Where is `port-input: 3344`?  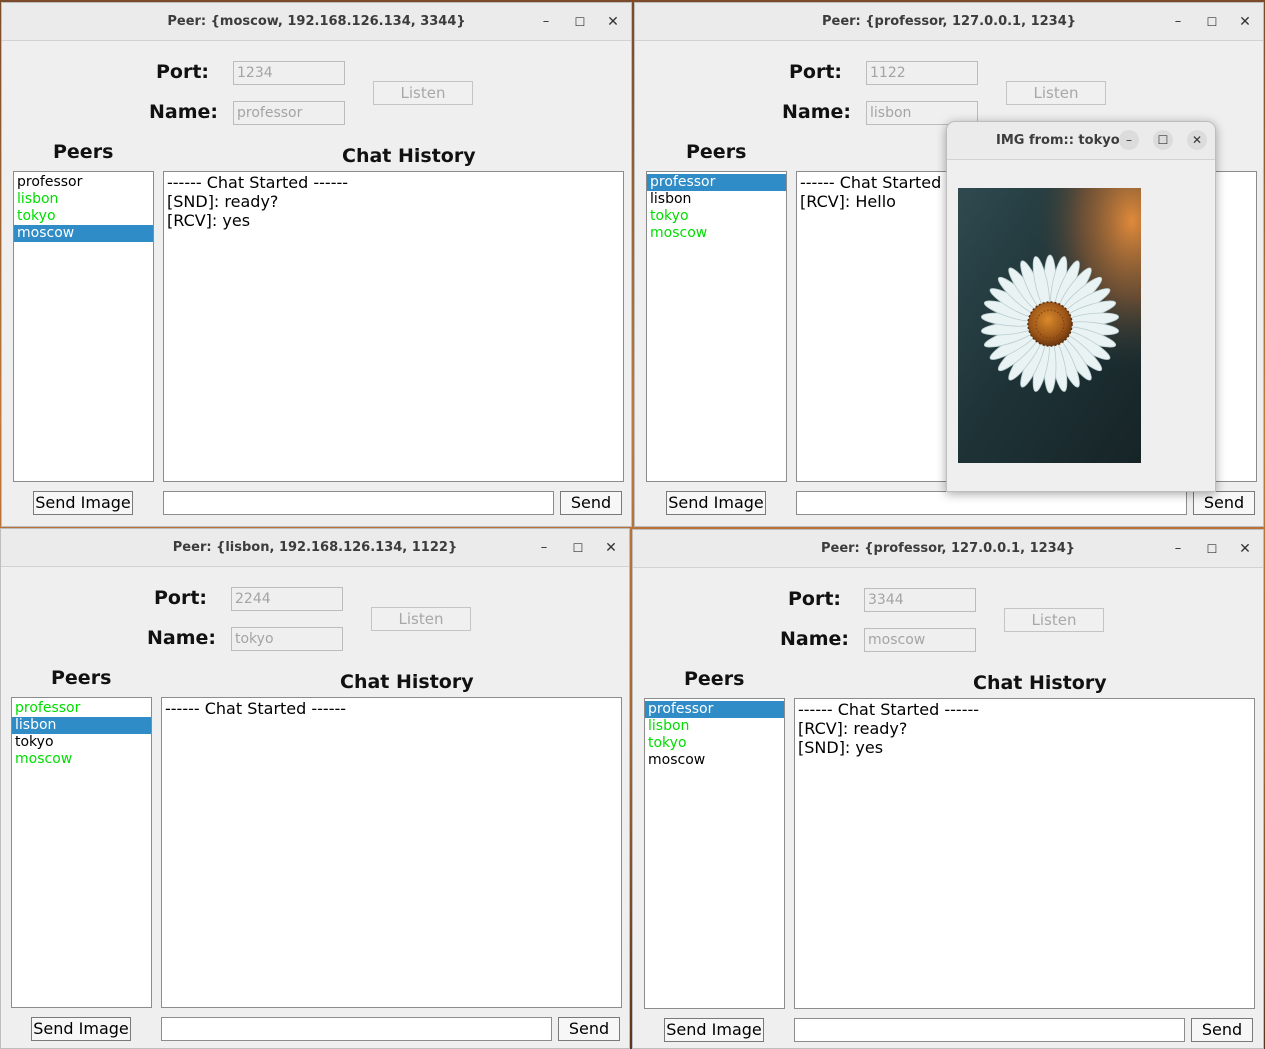
port-input: 3344 is located at coordinates (920, 600).